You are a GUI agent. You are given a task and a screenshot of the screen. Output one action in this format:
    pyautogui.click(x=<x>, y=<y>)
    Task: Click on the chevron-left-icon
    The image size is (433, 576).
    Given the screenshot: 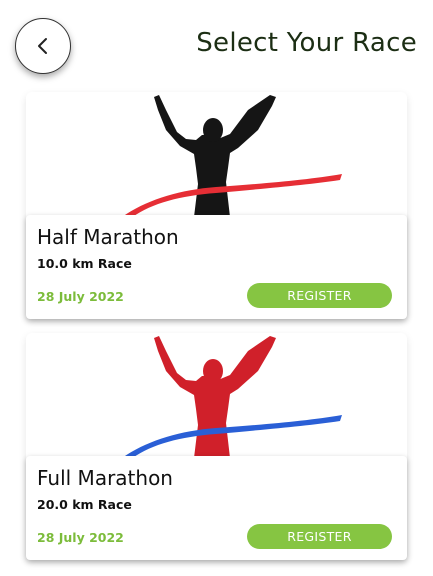 What is the action you would take?
    pyautogui.click(x=42, y=46)
    